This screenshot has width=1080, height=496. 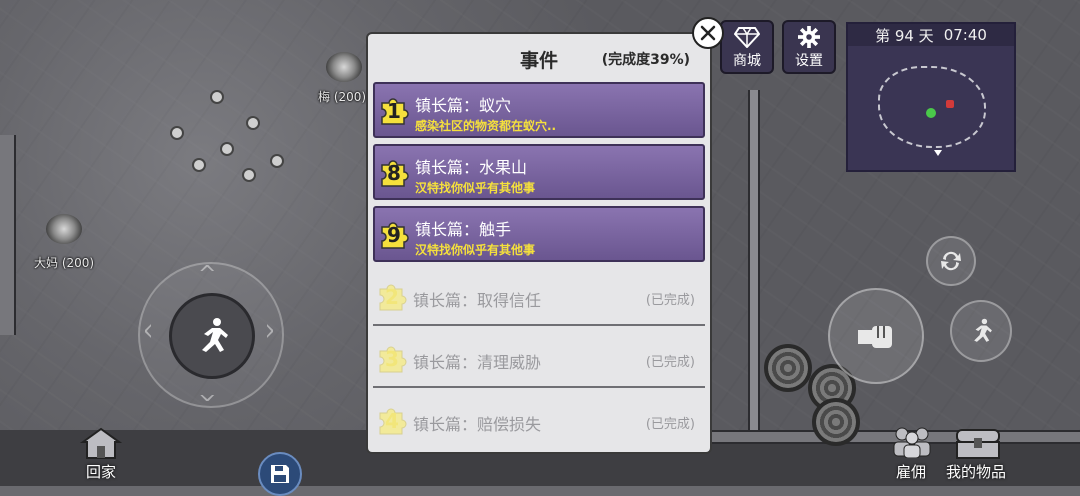 What do you see at coordinates (477, 424) in the screenshot?
I see `event-name: 镇长篇：赔偿损失` at bounding box center [477, 424].